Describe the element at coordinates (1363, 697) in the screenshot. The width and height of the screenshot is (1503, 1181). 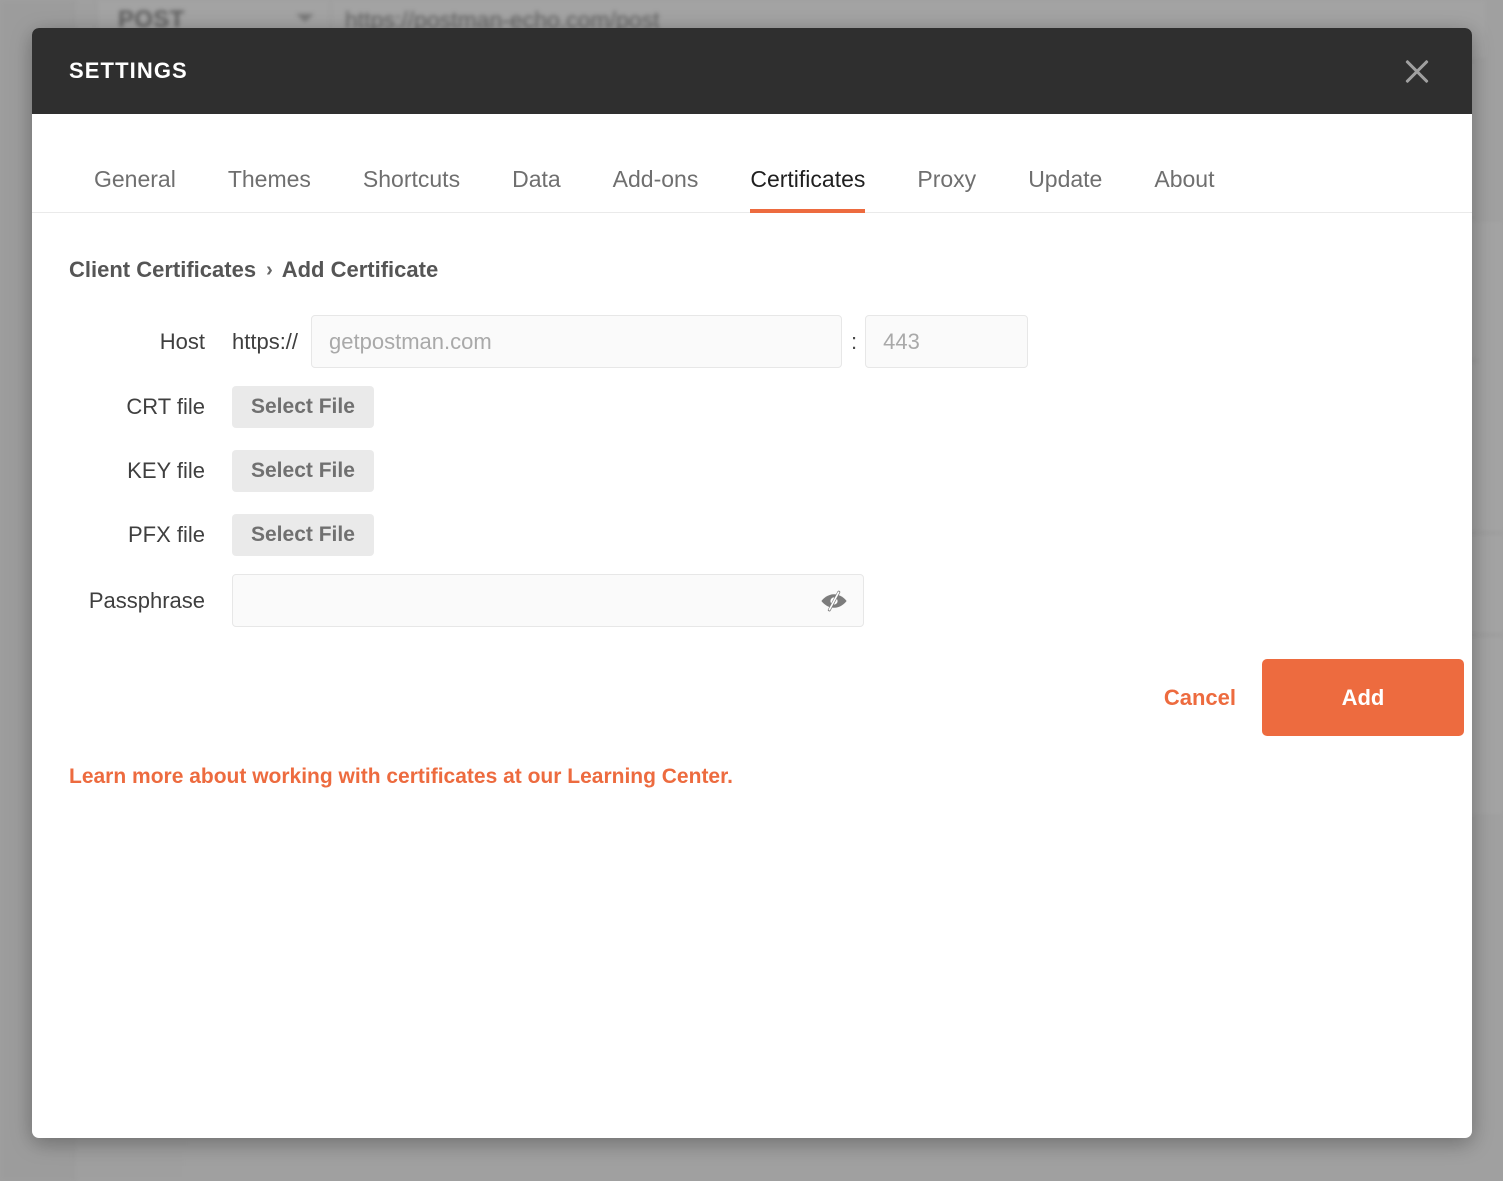
I see `add-button: Add` at that location.